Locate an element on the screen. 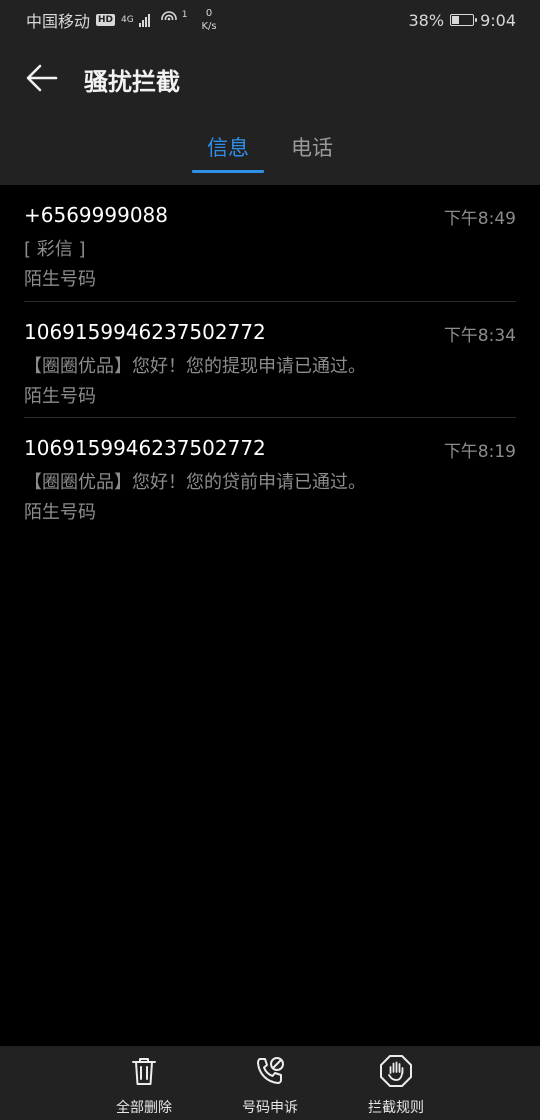  number-appeal-button: 号码申诉 is located at coordinates (270, 1086).